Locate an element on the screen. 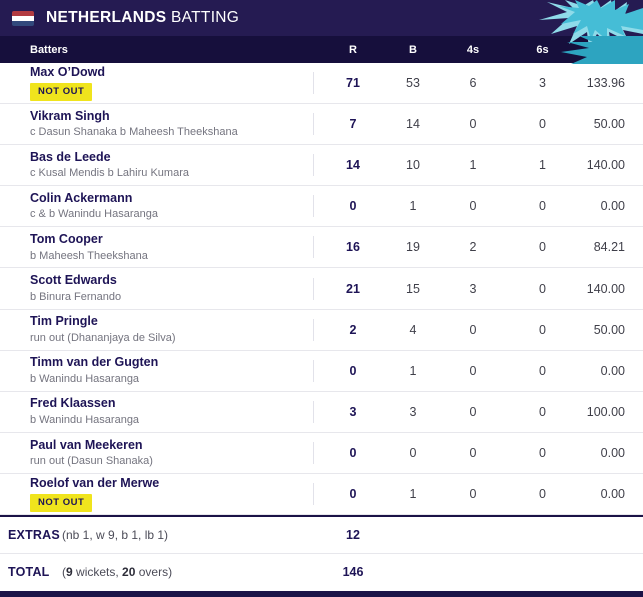 The height and width of the screenshot is (597, 643). strike-rate-cell: 84.21 is located at coordinates (609, 247).